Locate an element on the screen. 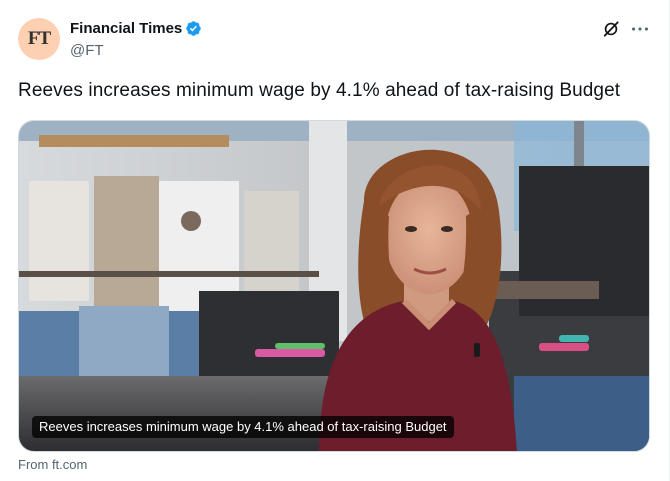  author-name-row: Financial Times is located at coordinates (136, 28).